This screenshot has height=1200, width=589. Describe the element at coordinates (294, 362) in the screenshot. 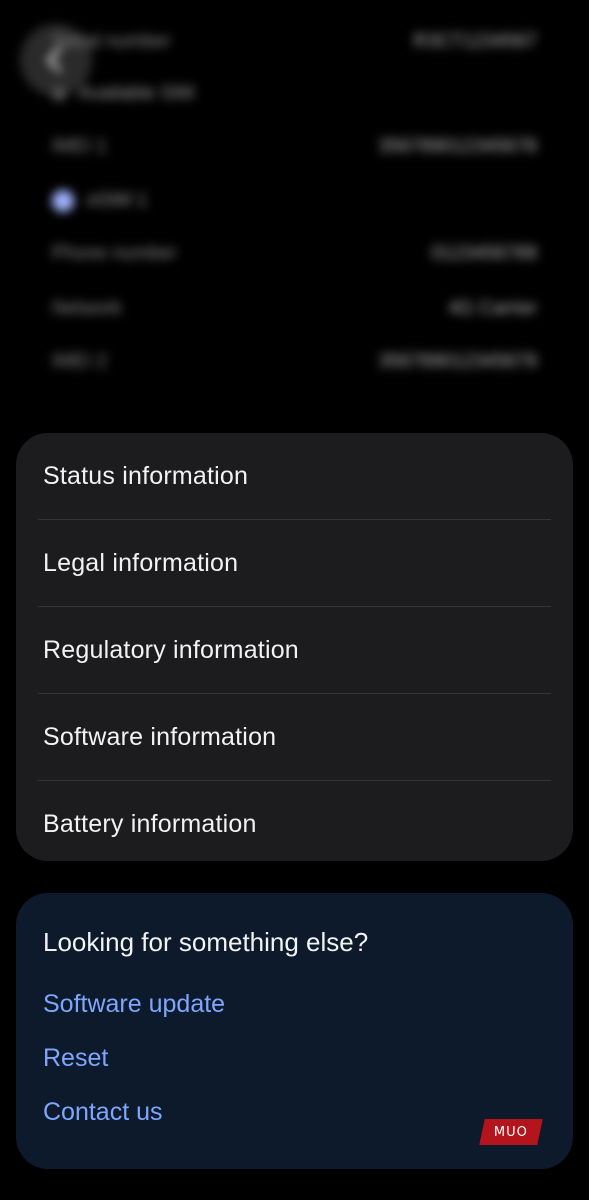

I see `imei-2-row: IMEI 2 356789012345679` at that location.